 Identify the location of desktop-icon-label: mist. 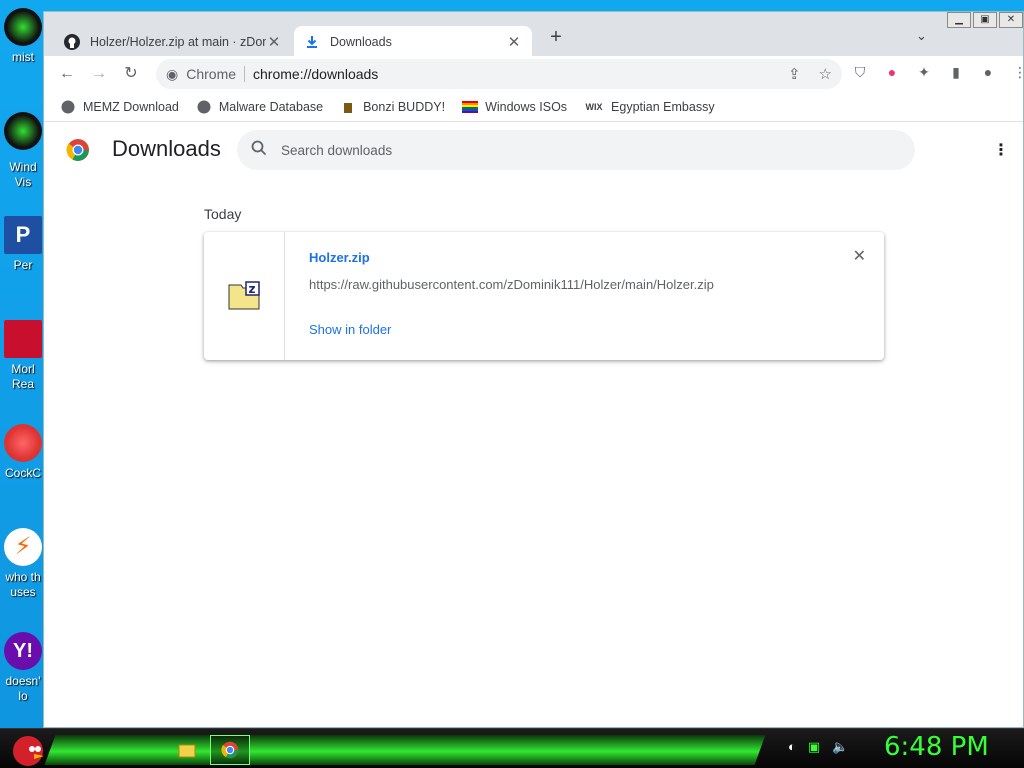
(23, 57).